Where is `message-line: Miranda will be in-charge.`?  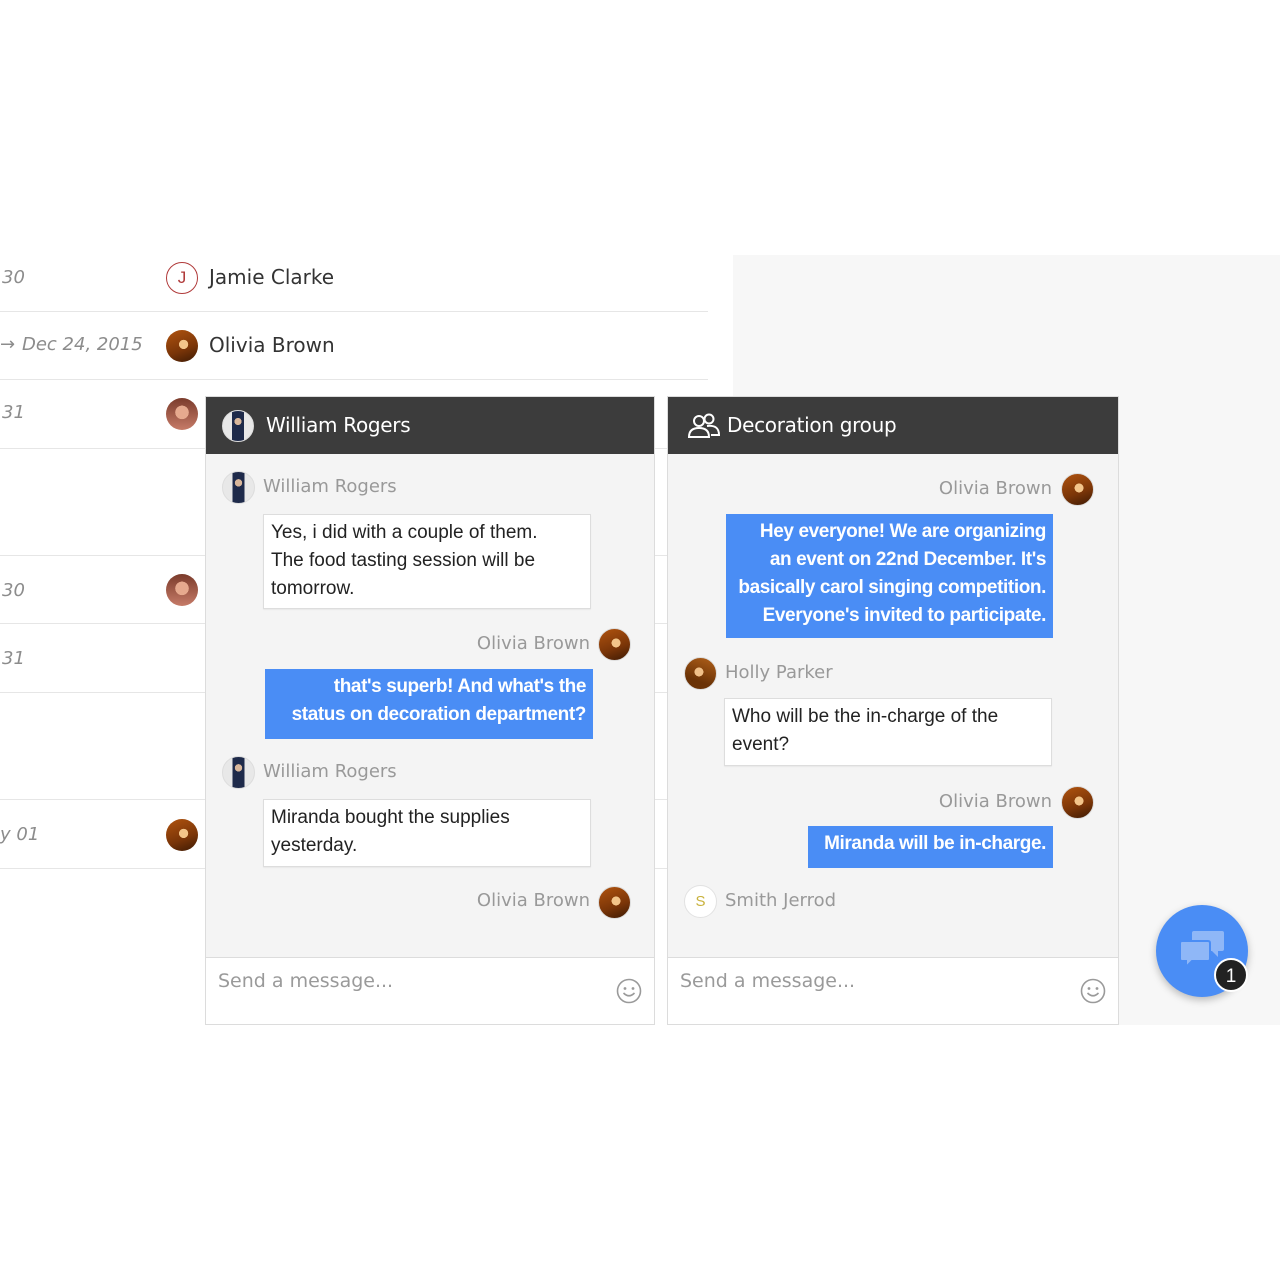 message-line: Miranda will be in-charge. is located at coordinates (935, 843).